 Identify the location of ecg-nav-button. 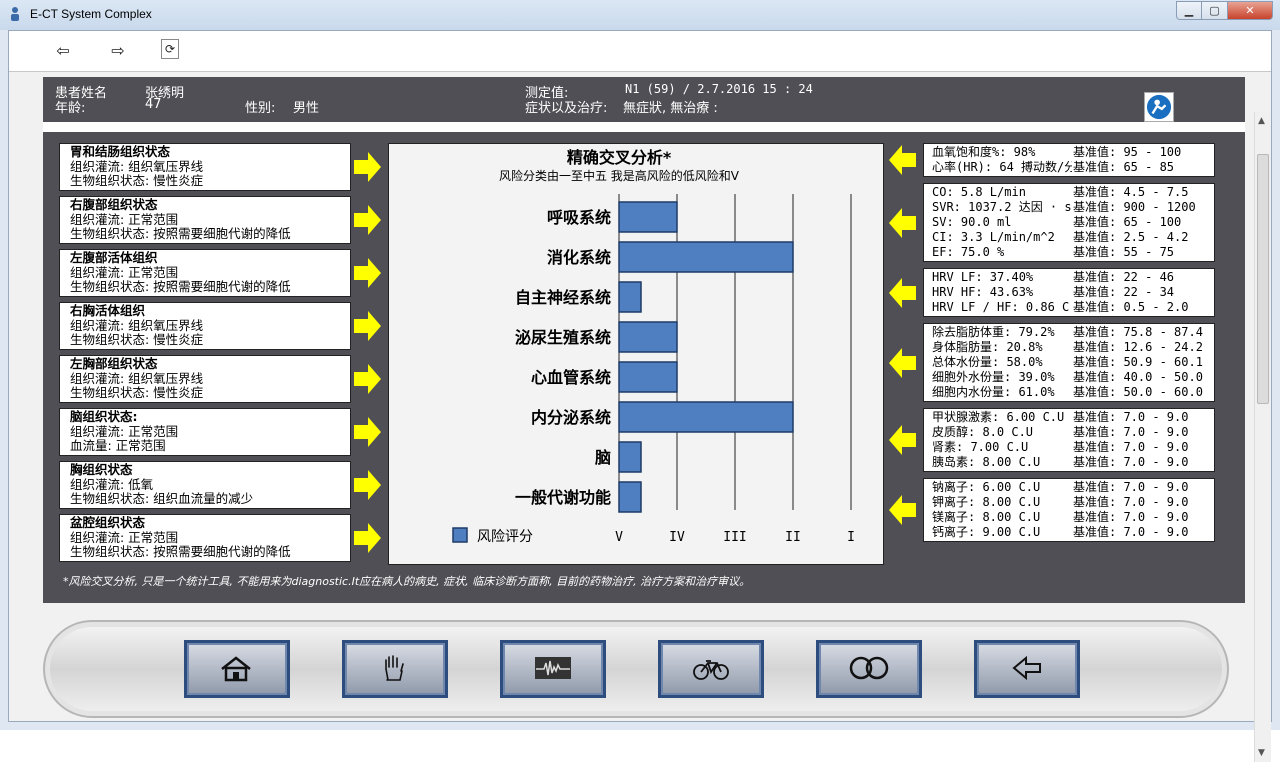
(553, 669).